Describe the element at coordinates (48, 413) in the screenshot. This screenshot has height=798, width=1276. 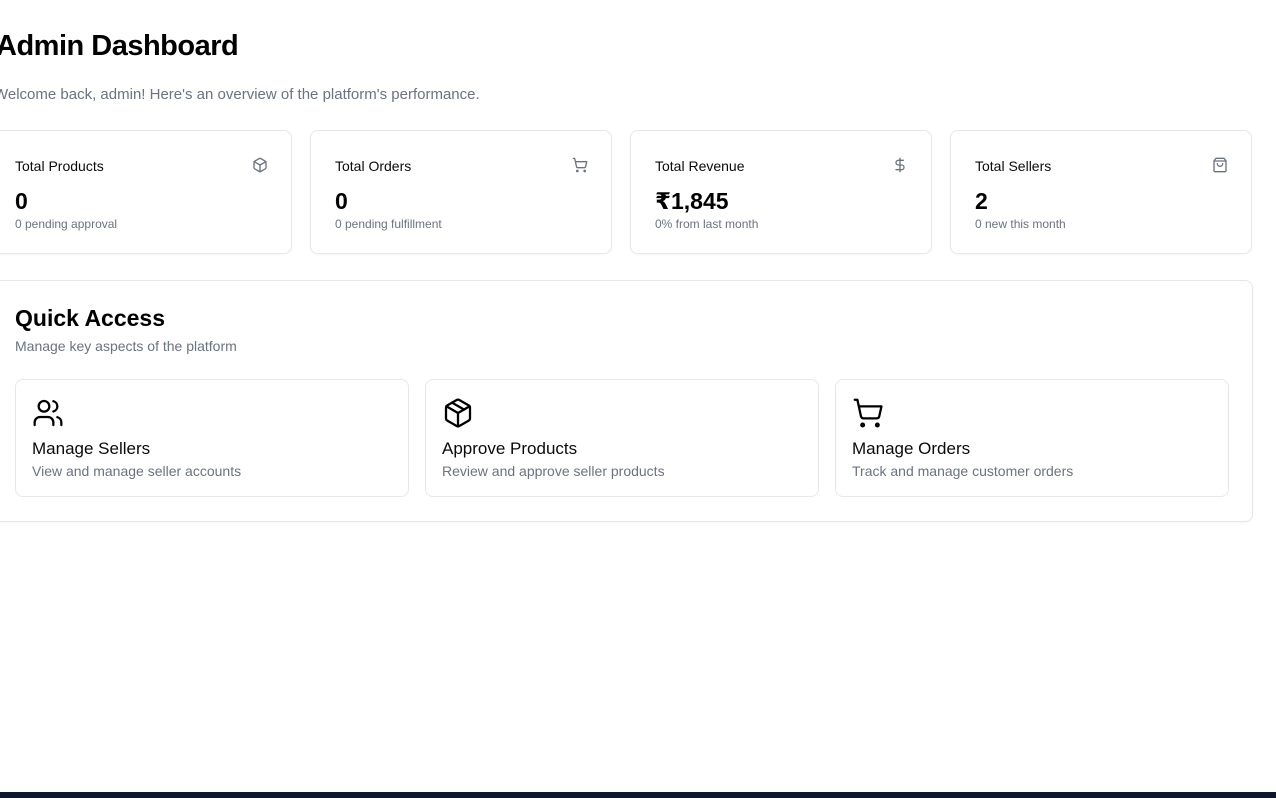
I see `users-icon` at that location.